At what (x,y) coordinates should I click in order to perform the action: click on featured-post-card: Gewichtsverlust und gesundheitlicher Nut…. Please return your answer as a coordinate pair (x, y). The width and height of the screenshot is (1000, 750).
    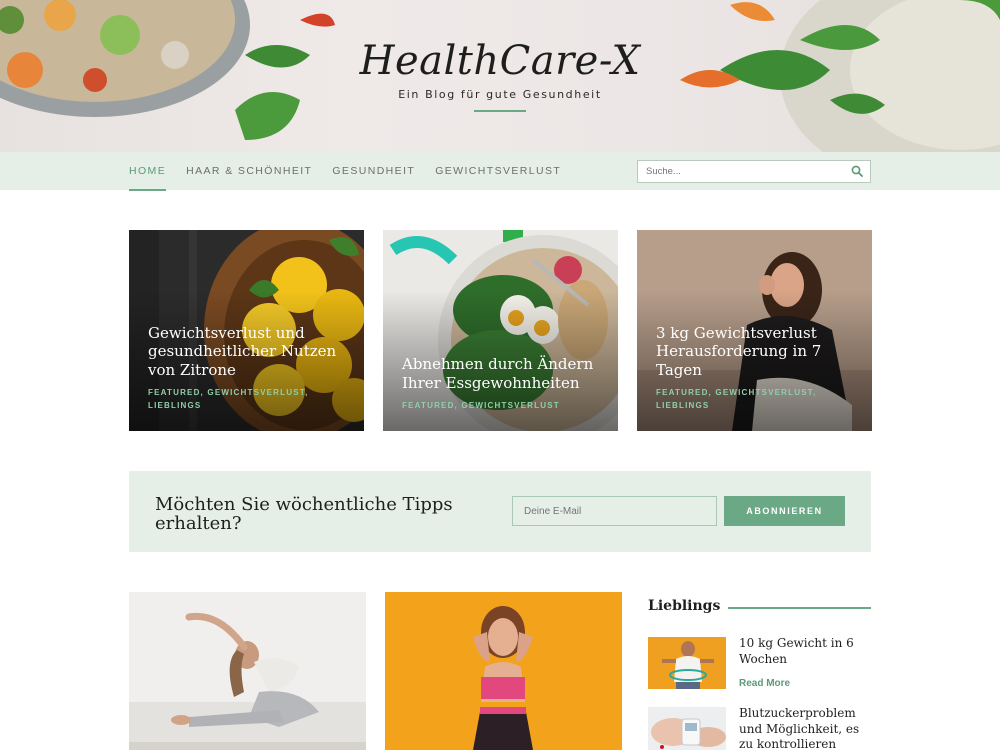
    Looking at the image, I should click on (246, 330).